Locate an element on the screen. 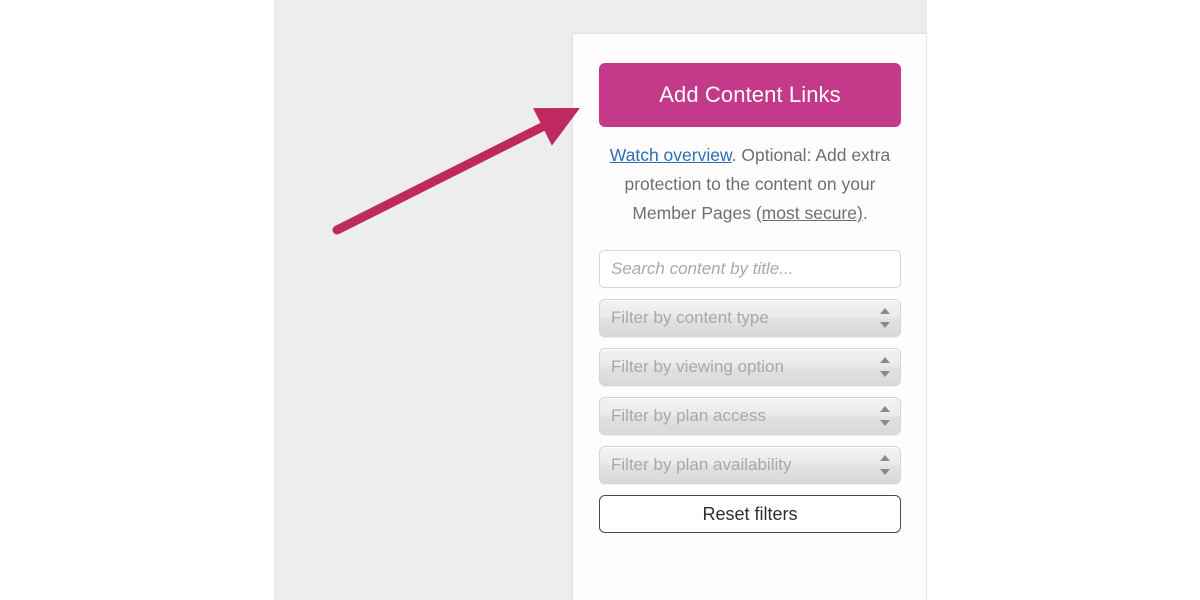  filter-content-type-label: Filter by content type is located at coordinates (690, 317).